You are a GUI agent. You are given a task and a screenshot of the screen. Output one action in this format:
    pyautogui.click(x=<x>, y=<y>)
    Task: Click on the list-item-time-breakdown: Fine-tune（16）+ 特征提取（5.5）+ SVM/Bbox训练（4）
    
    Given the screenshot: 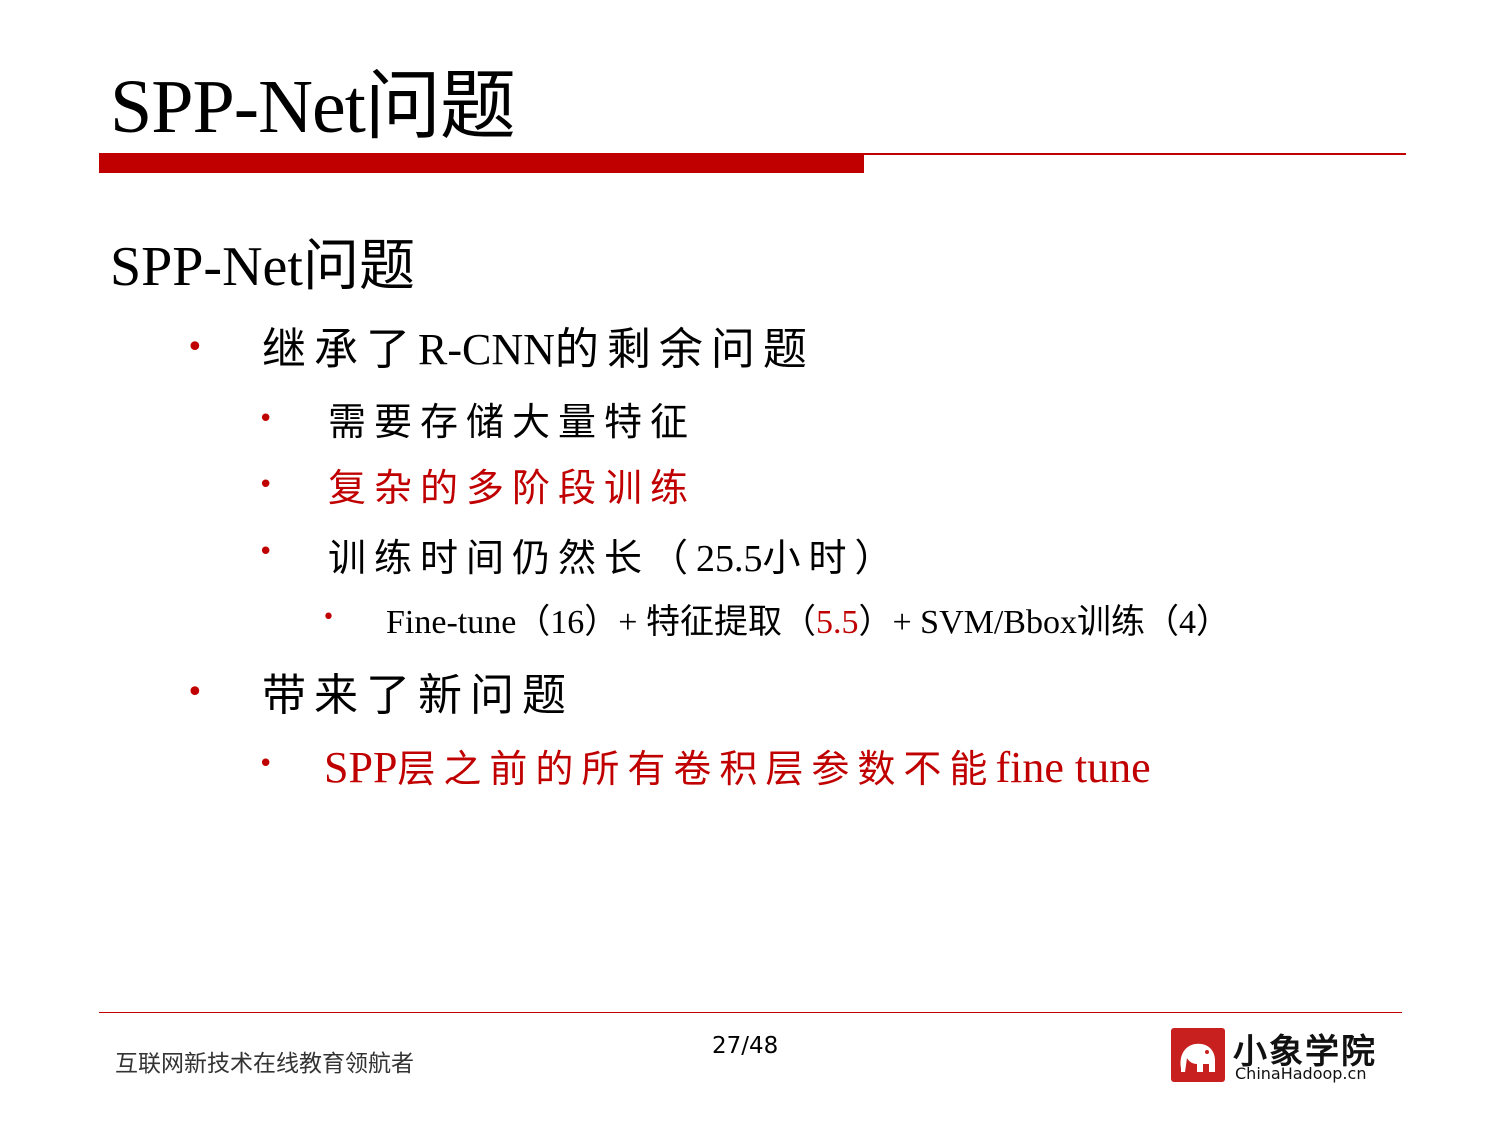 What is the action you would take?
    pyautogui.click(x=808, y=623)
    